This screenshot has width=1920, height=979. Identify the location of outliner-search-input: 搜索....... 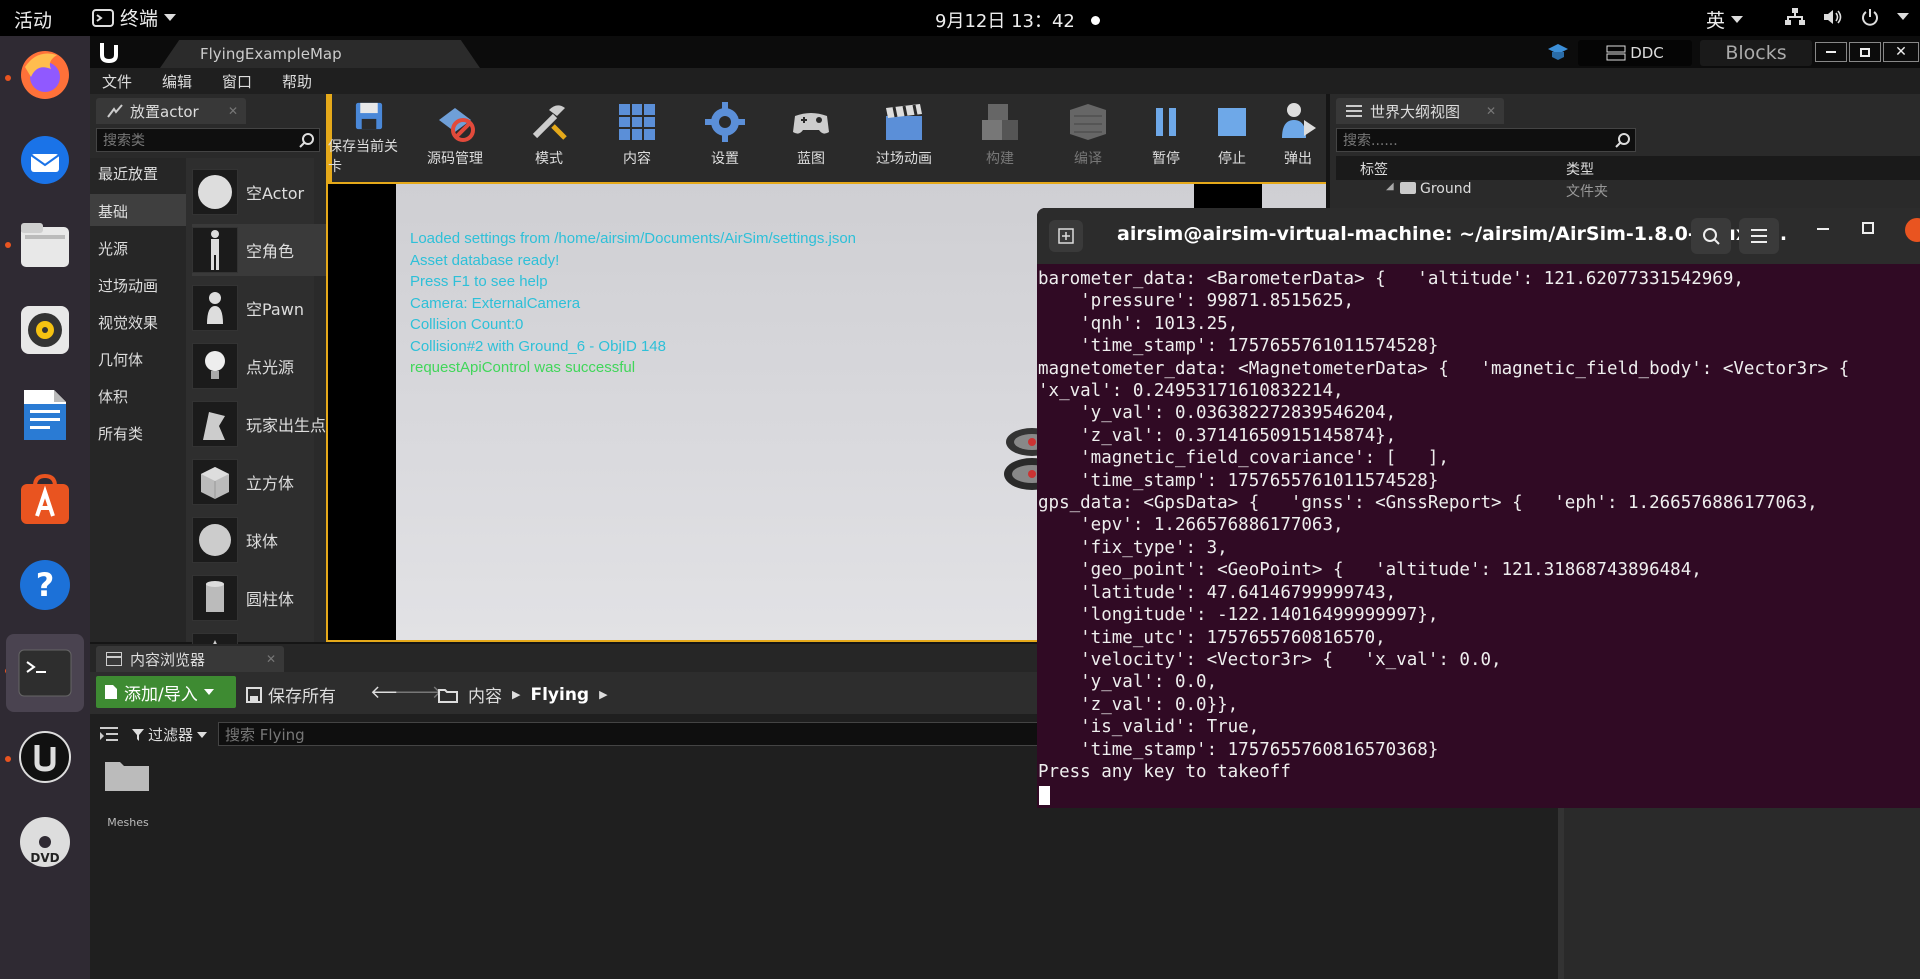
(1486, 140).